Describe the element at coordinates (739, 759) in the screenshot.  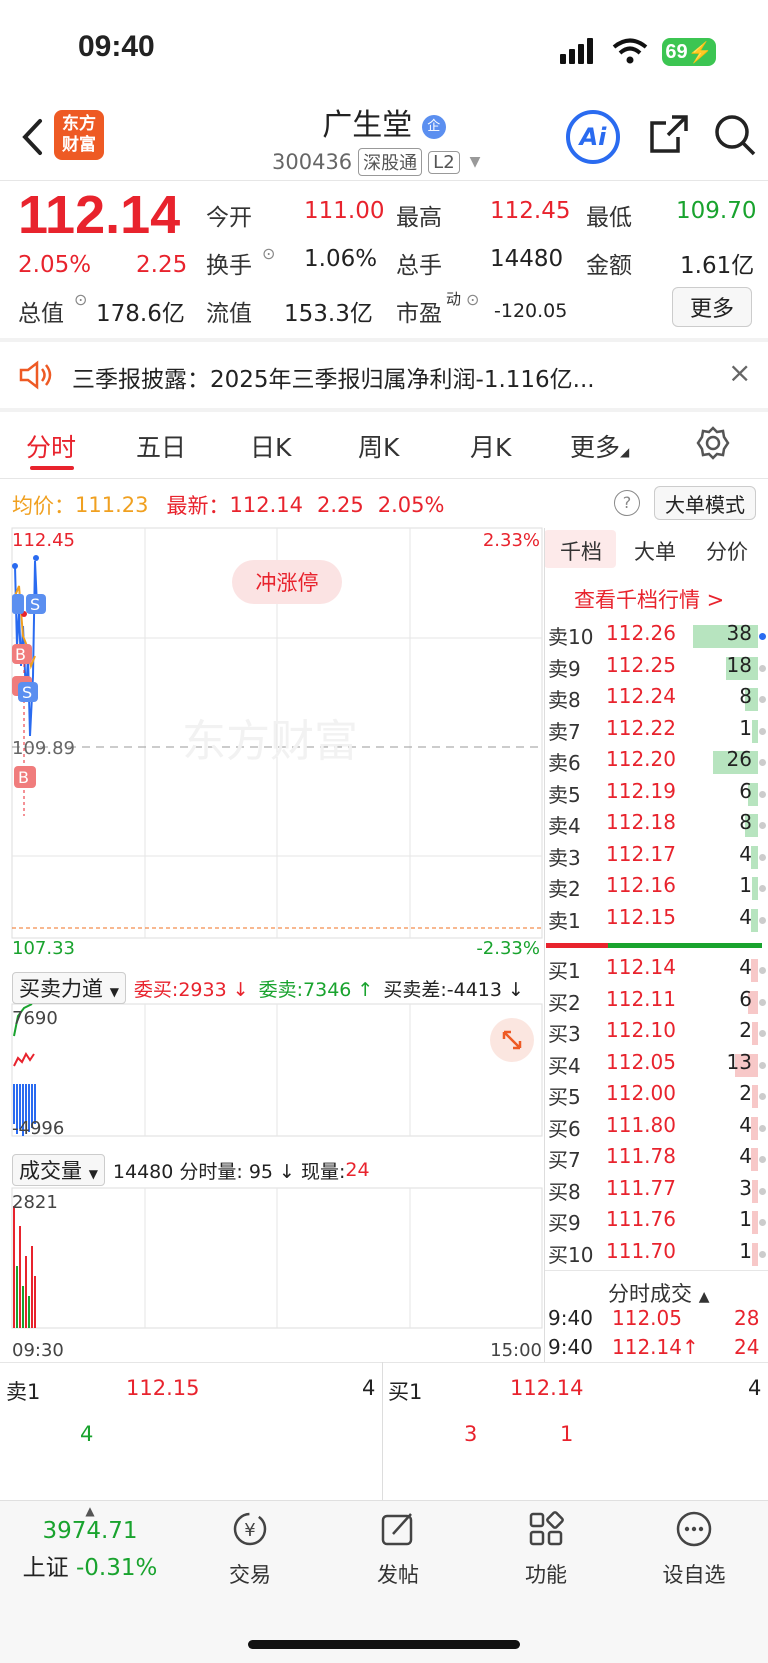
I see `ask-volume: 26` at that location.